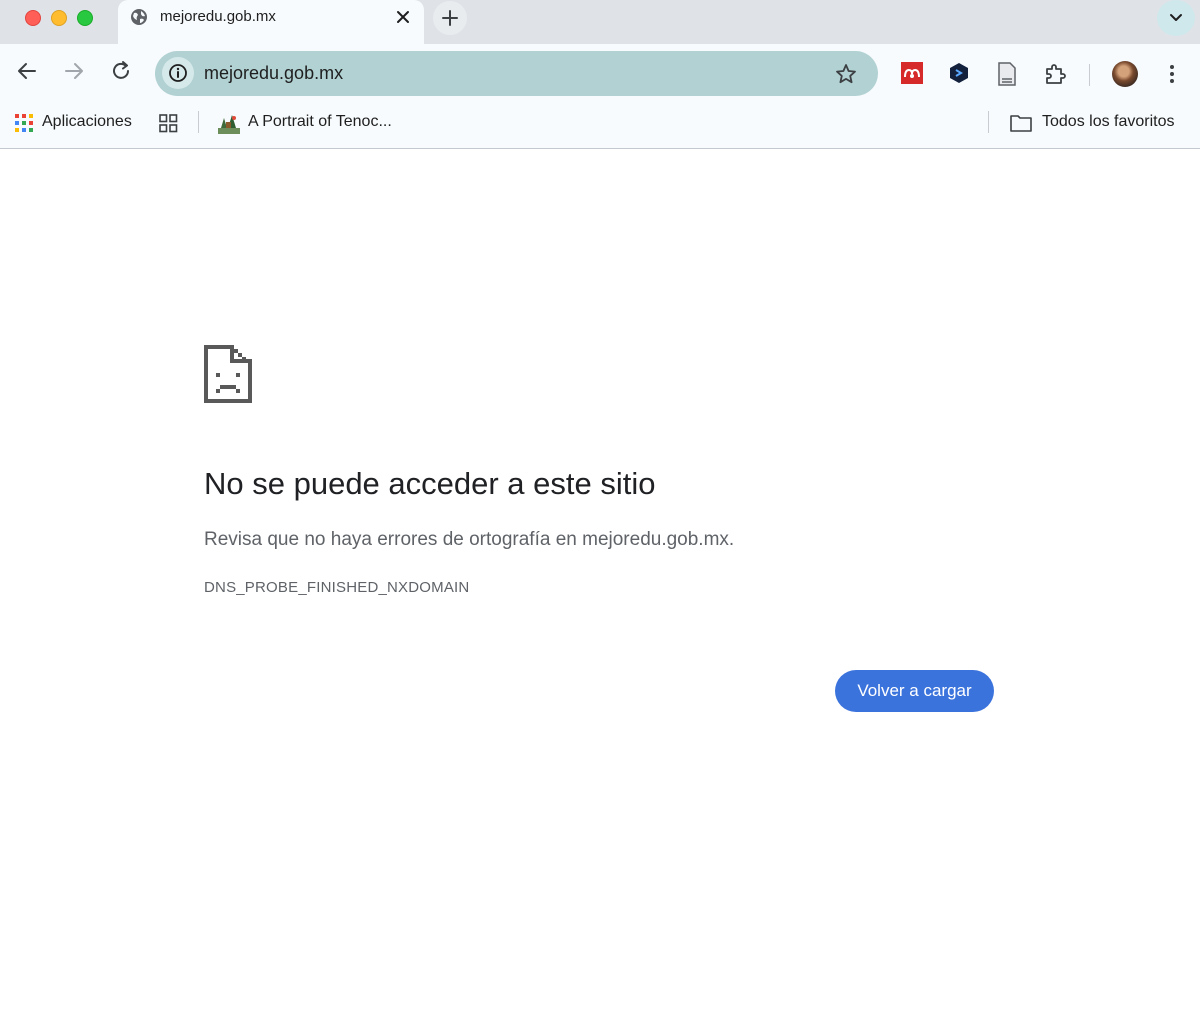  I want to click on bookmark-apps: Aplicaciones, so click(87, 122).